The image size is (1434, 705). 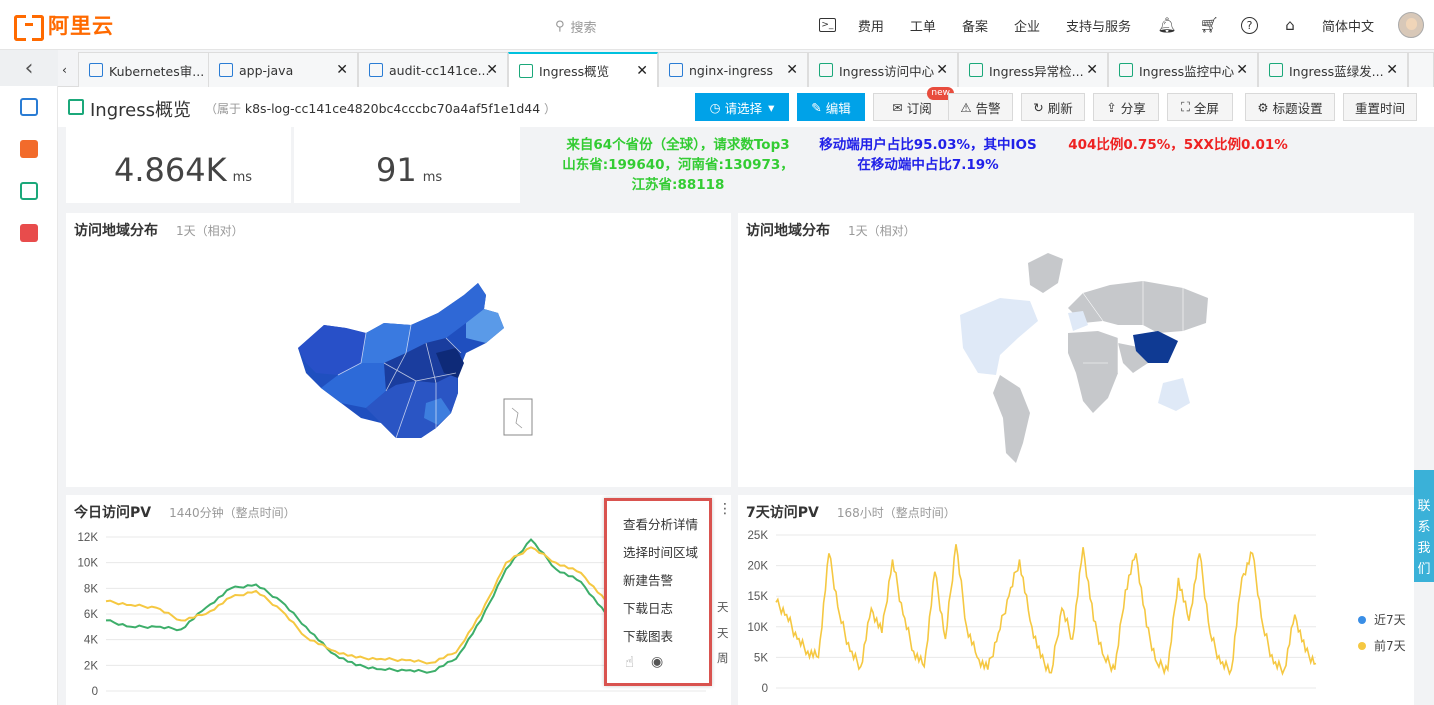 What do you see at coordinates (1348, 25) in the screenshot?
I see `language-switch: 简体中文` at bounding box center [1348, 25].